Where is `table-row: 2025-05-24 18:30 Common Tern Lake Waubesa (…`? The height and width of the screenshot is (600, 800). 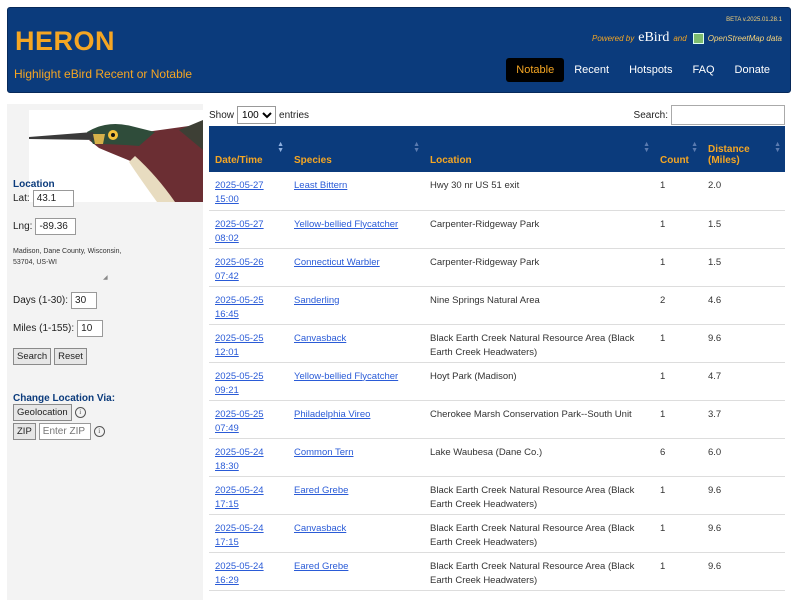
table-row: 2025-05-24 18:30 Common Tern Lake Waubesa (… is located at coordinates (497, 457).